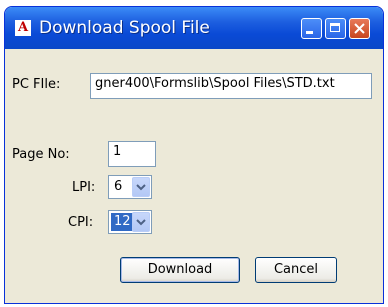  Describe the element at coordinates (231, 86) in the screenshot. I see `pc-file-input: gner400\Formslib\Spool Files\STD.txt` at that location.